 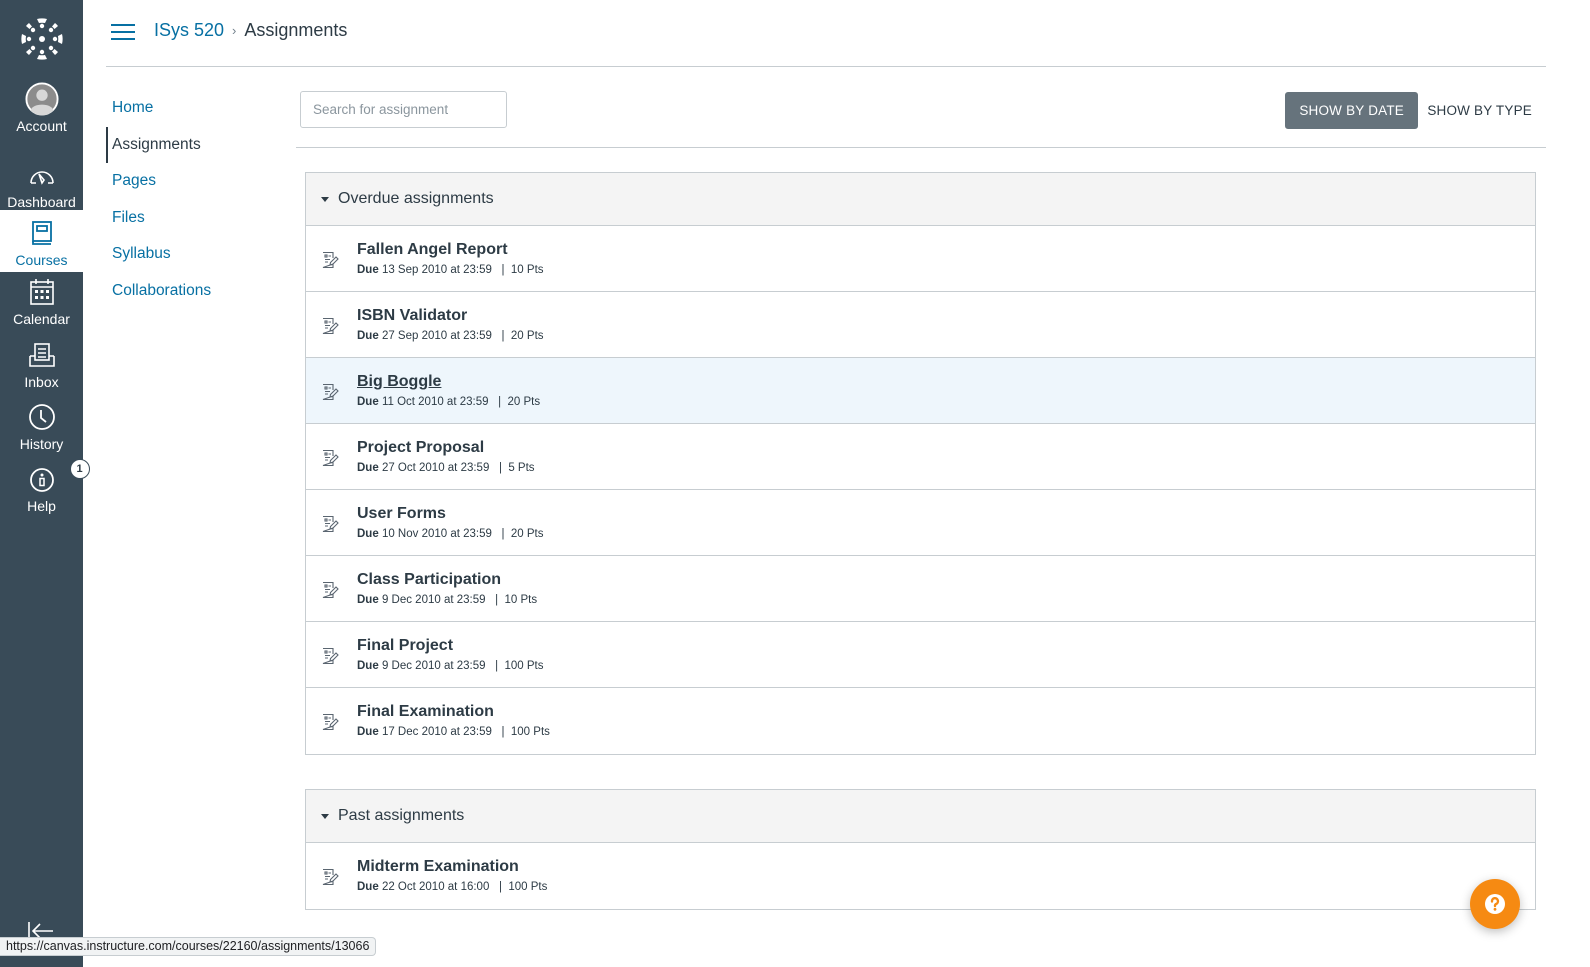 I want to click on group-header-past: Past assignments, so click(x=920, y=816).